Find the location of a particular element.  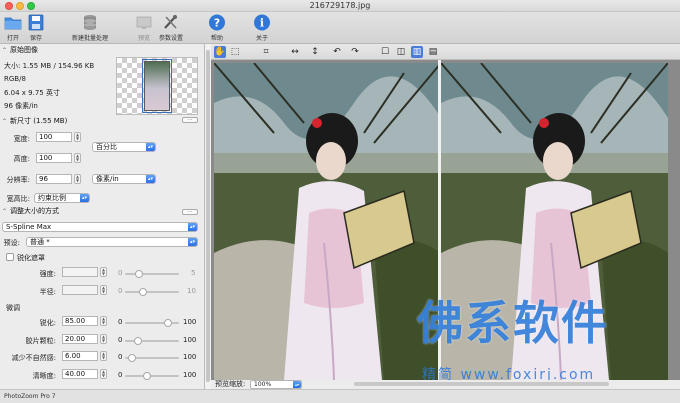

sharpness-input: 85.00 is located at coordinates (80, 321).